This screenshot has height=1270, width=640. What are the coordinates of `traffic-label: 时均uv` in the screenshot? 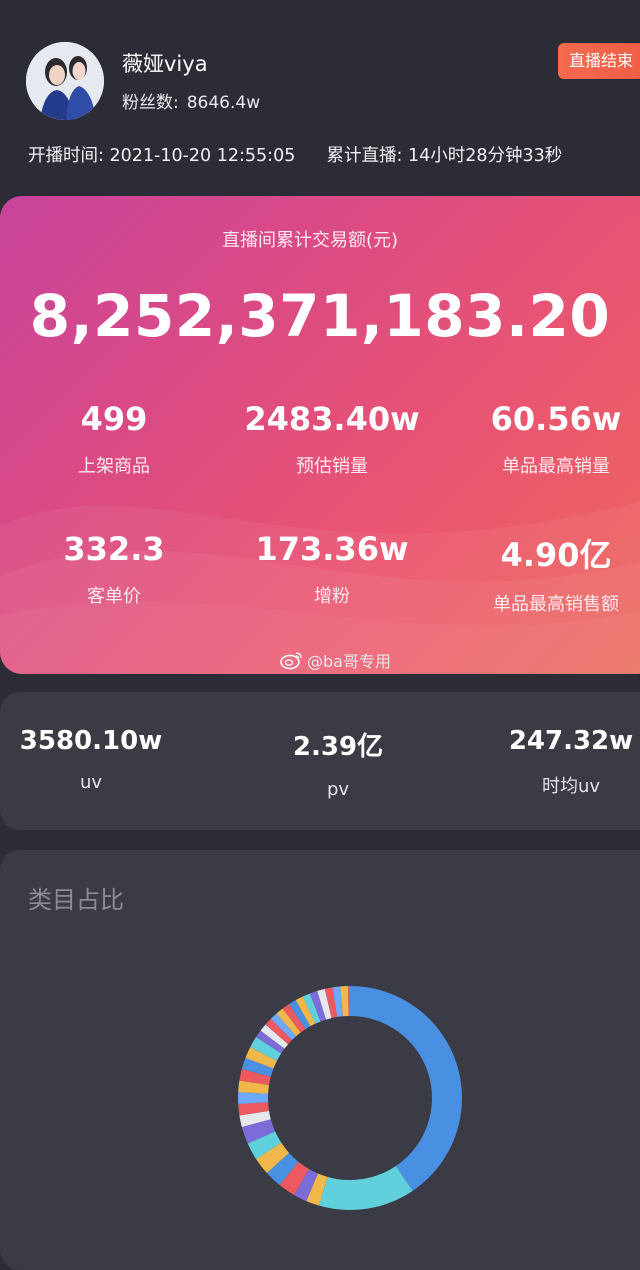 It's located at (571, 786).